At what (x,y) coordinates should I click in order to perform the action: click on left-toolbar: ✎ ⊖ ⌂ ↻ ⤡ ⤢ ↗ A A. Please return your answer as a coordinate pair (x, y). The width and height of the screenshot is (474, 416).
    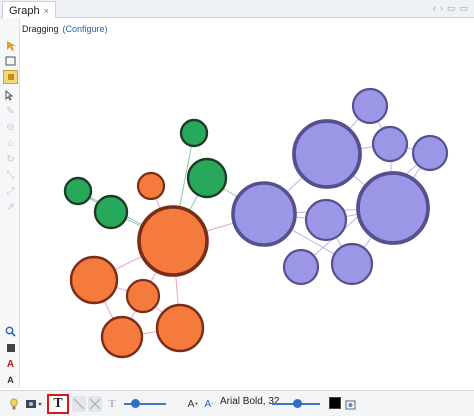
    Looking at the image, I should click on (10, 203).